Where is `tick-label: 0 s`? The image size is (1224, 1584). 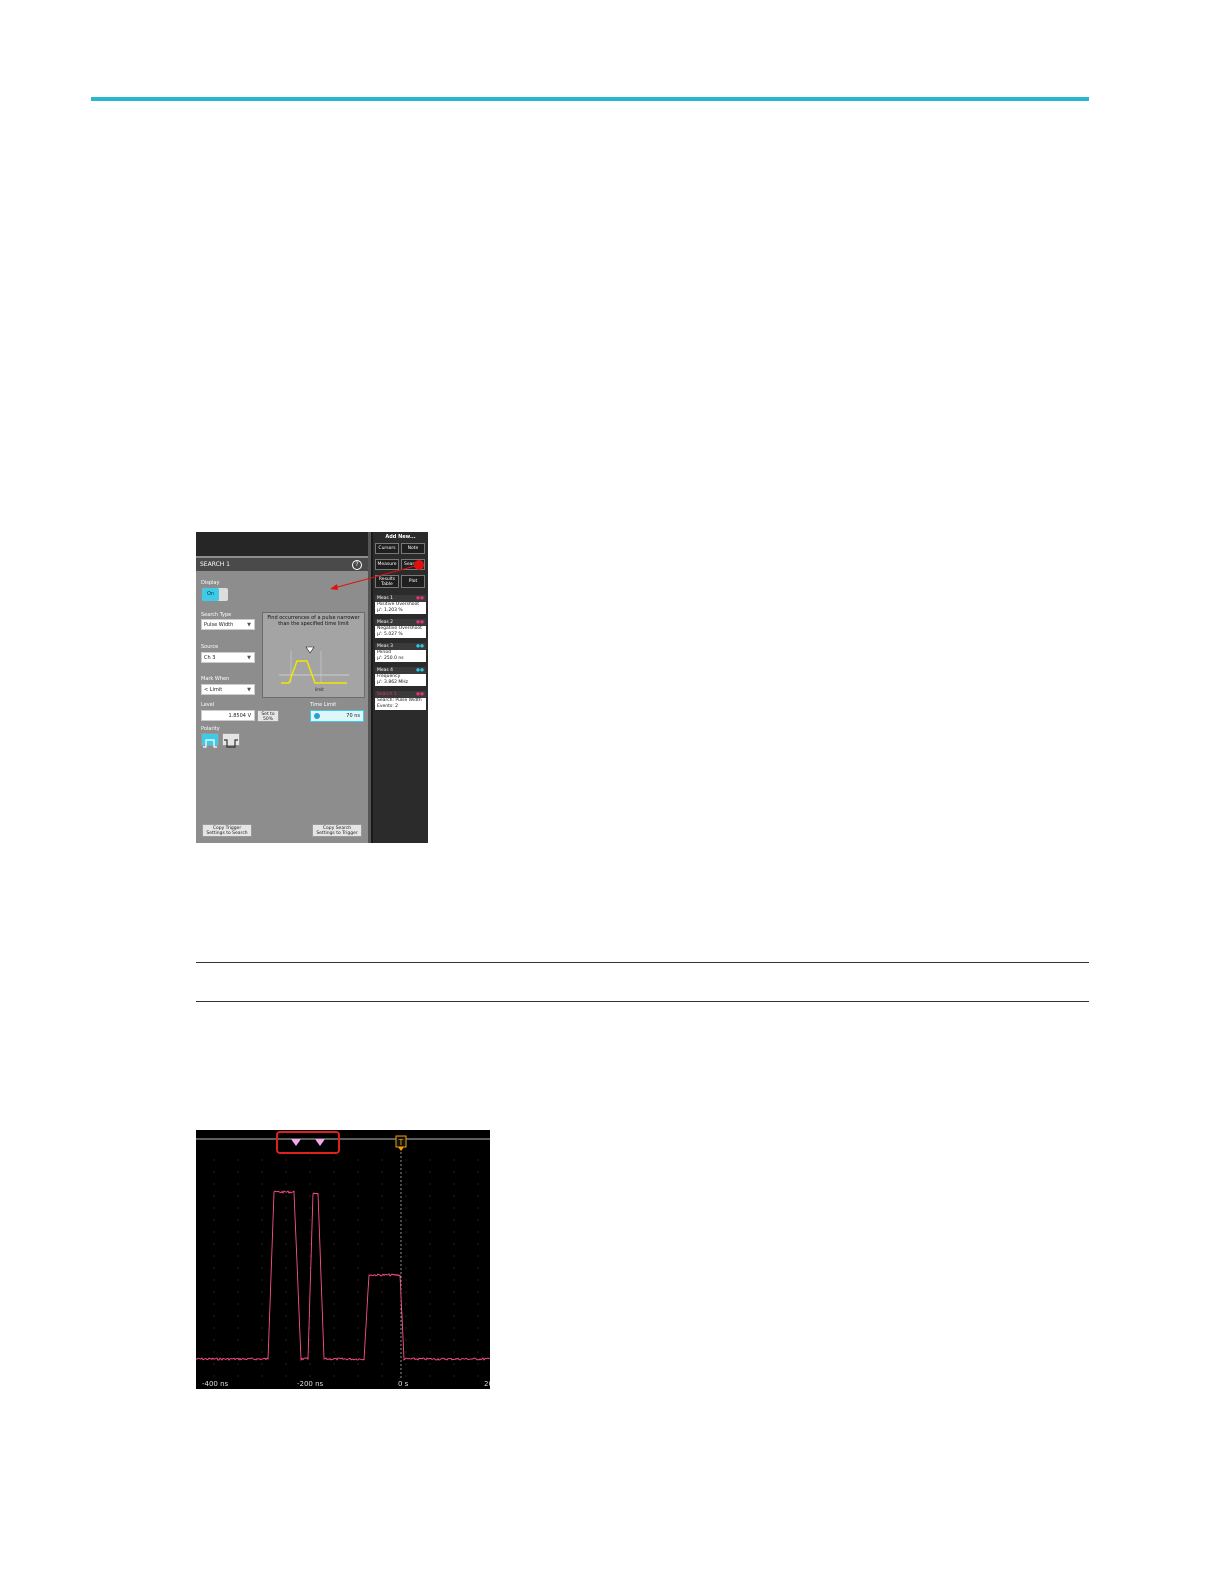
tick-label: 0 s is located at coordinates (403, 1384).